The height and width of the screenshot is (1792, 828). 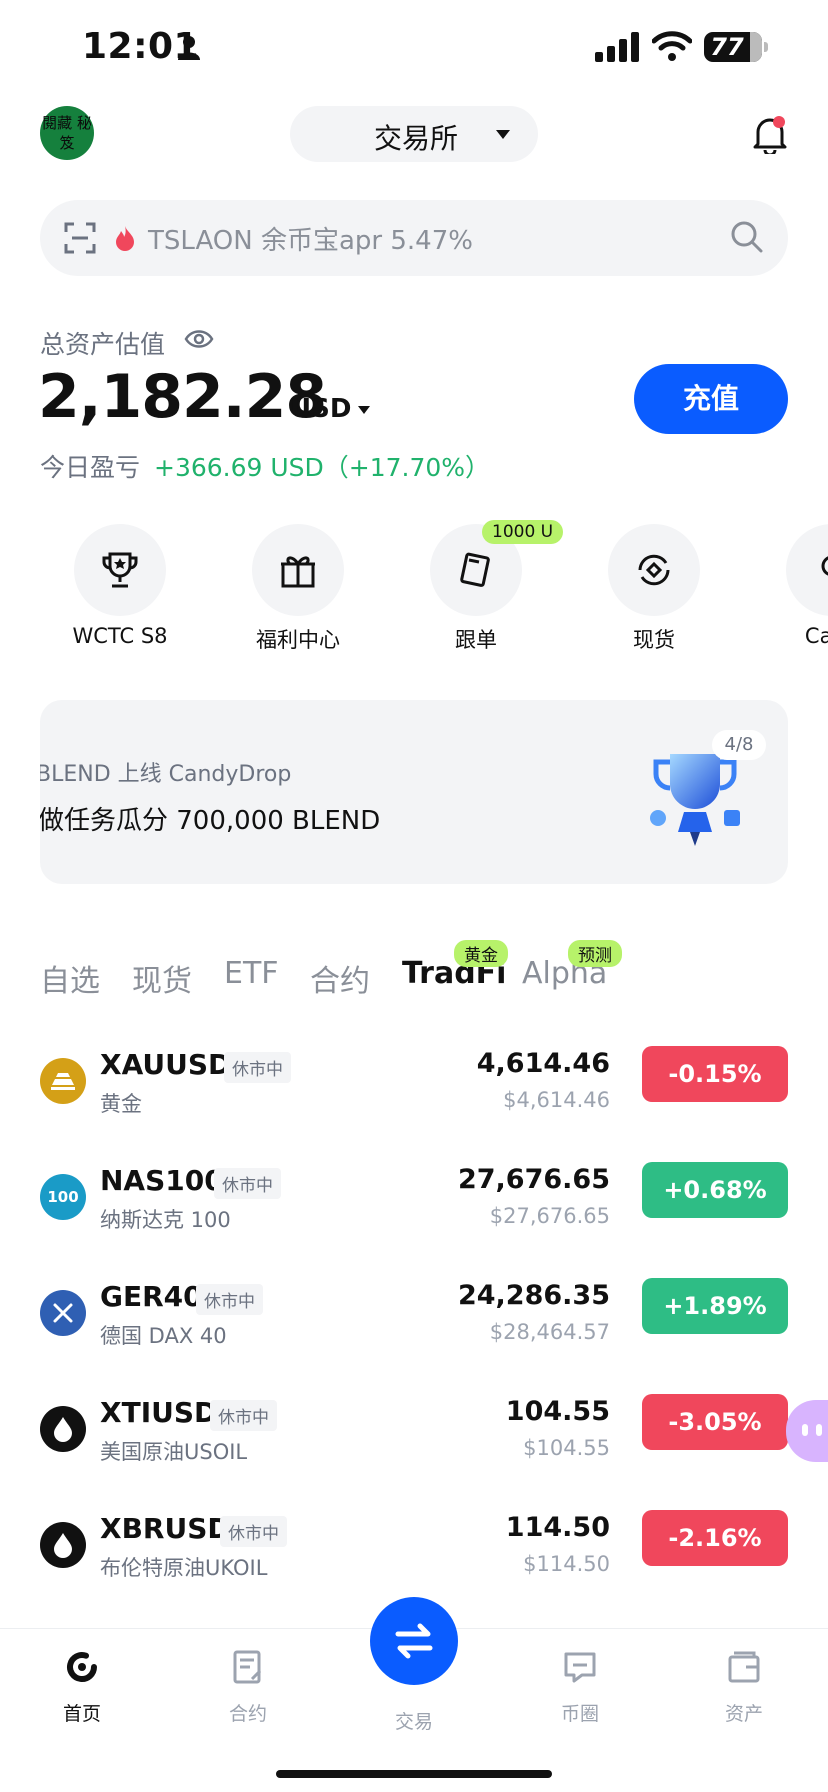 What do you see at coordinates (523, 532) in the screenshot?
I see `promo-badge: 1000 U` at bounding box center [523, 532].